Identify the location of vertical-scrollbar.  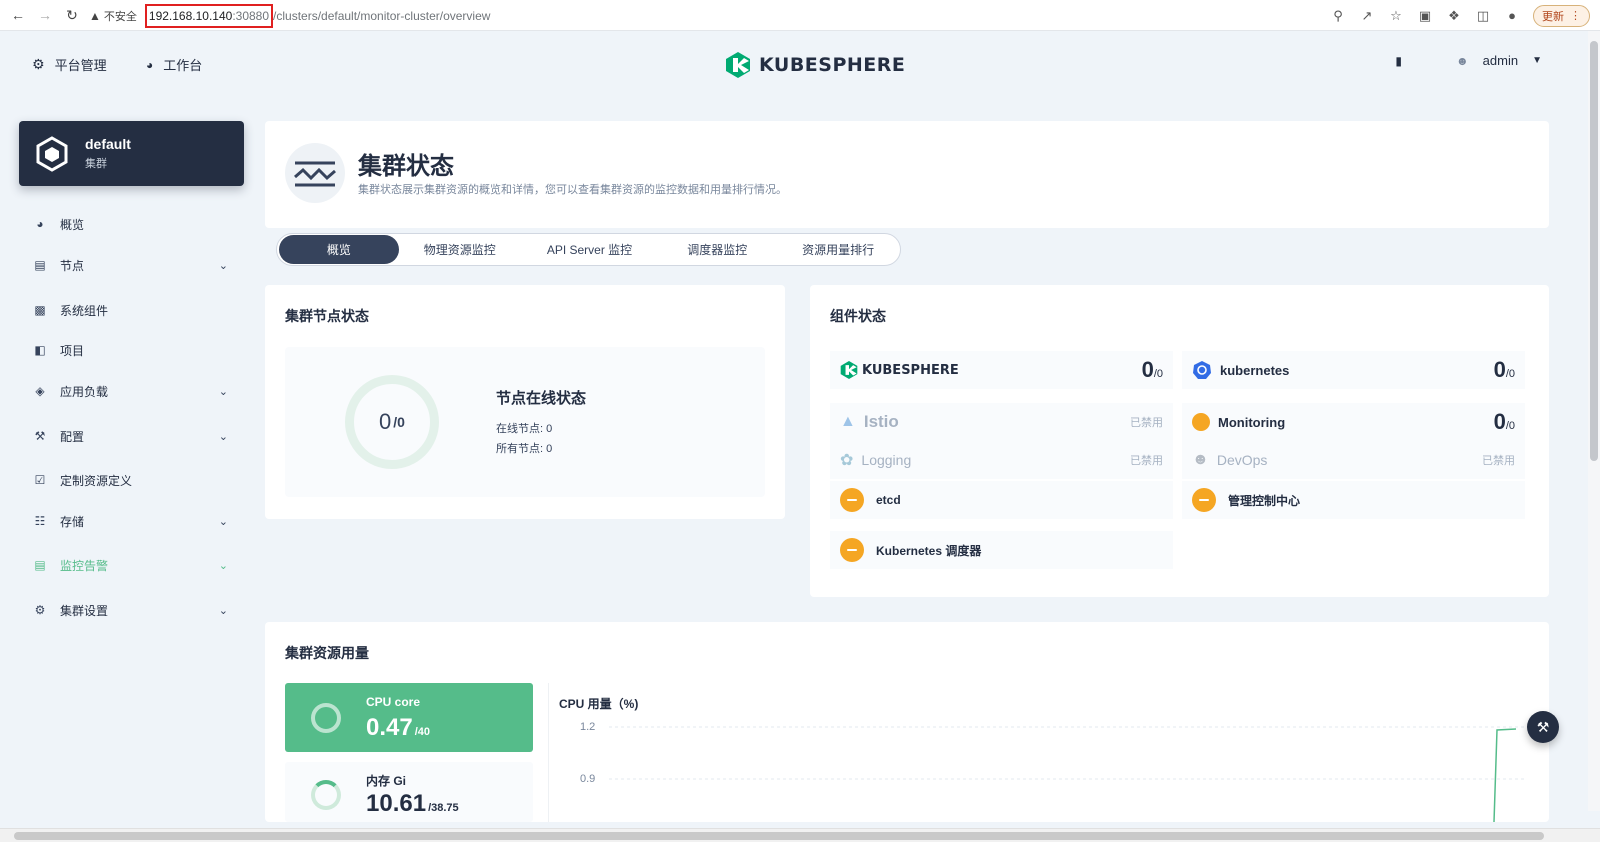
(1594, 421).